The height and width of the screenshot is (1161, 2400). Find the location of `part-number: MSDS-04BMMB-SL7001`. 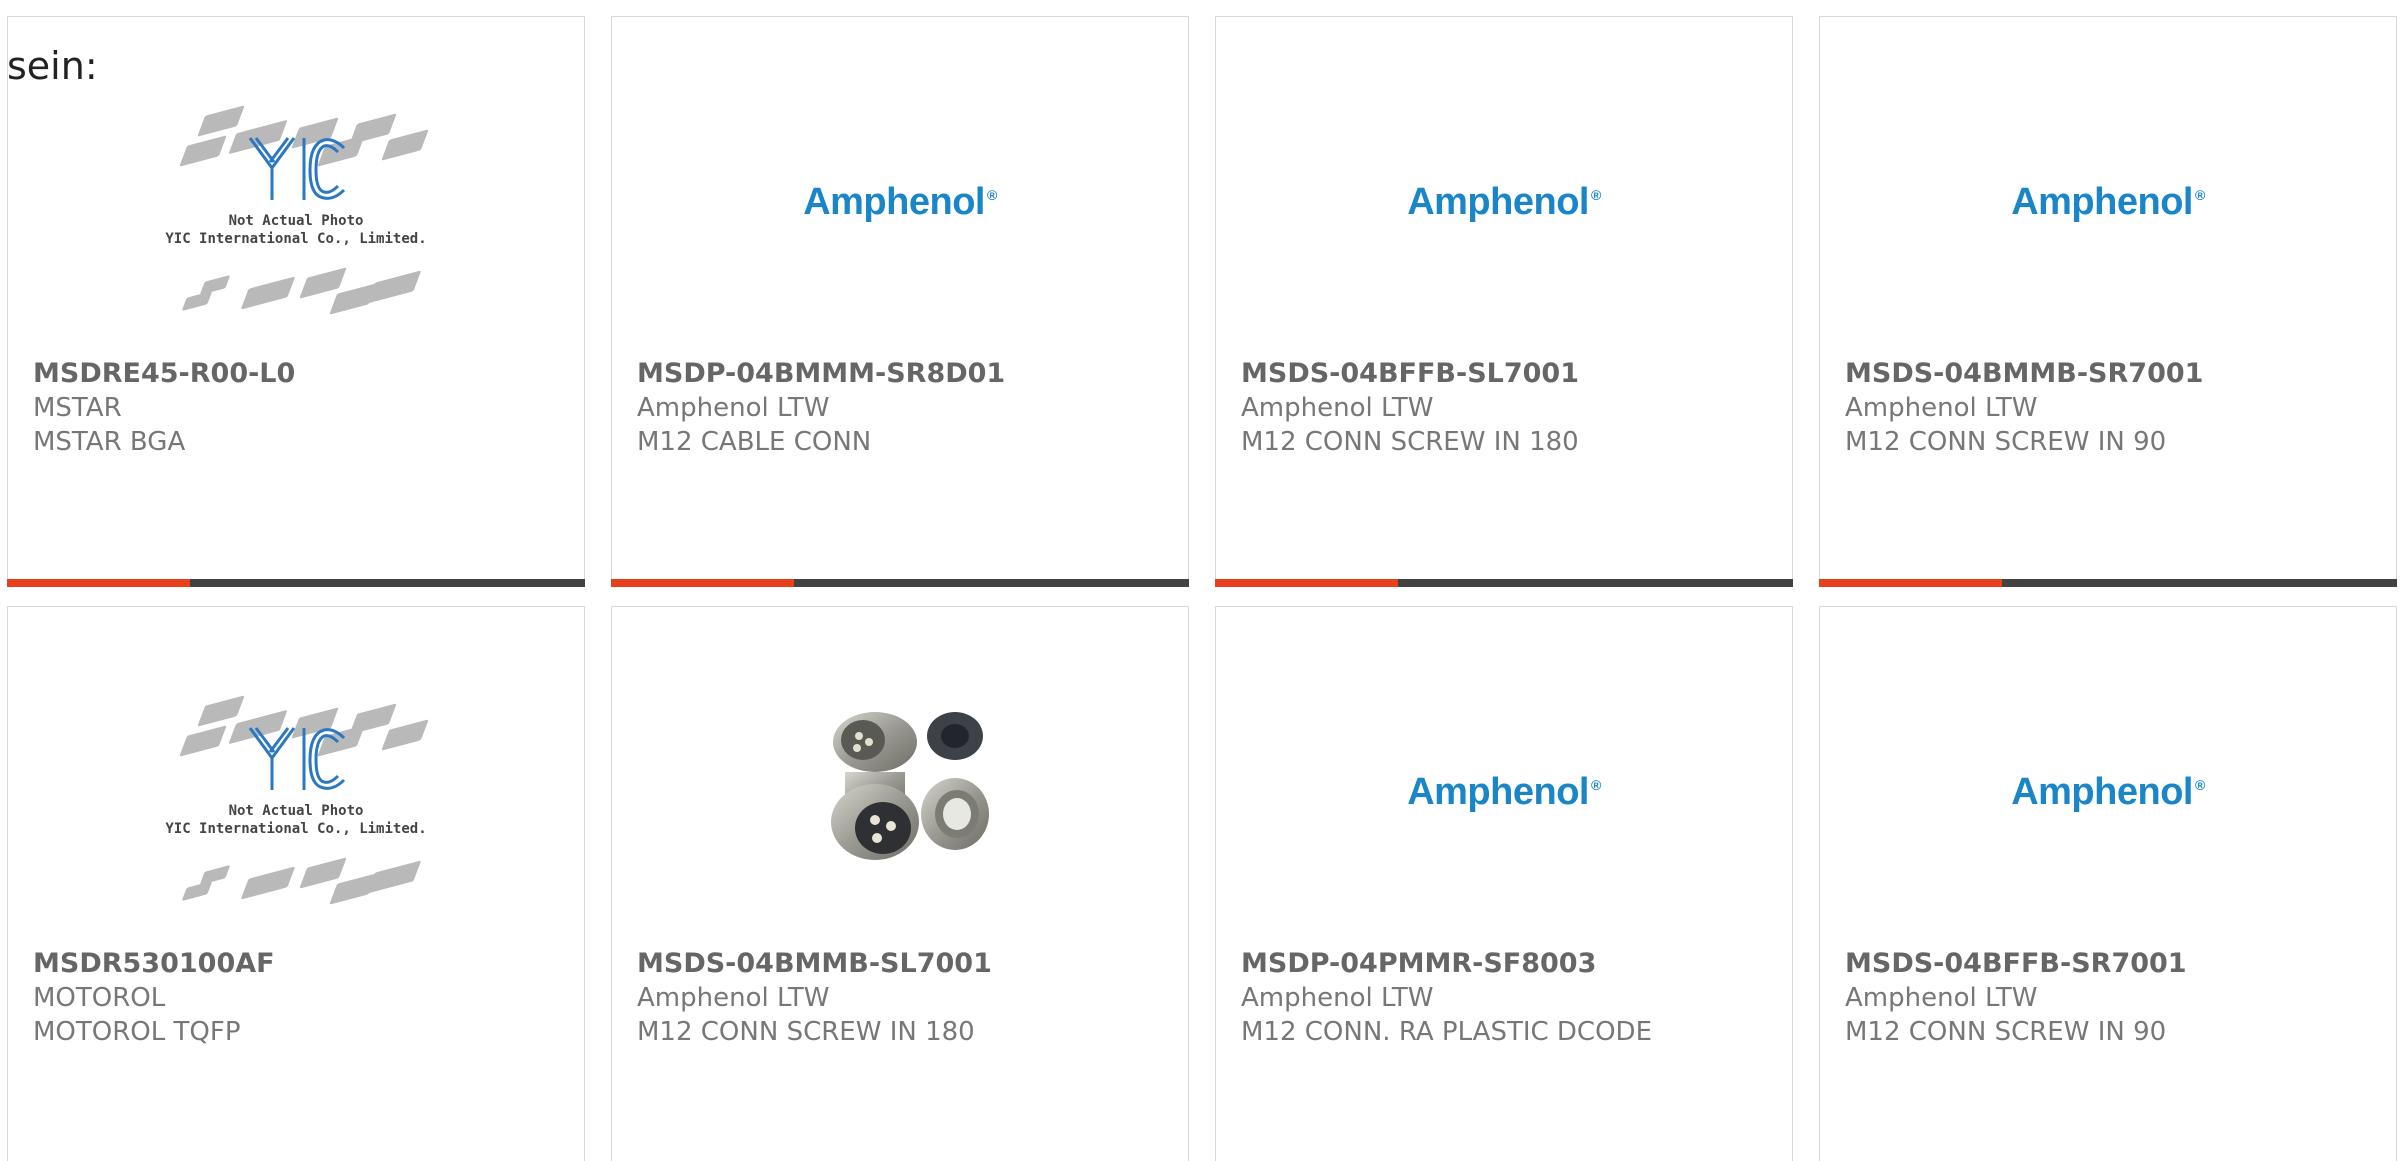

part-number: MSDS-04BMMB-SL7001 is located at coordinates (902, 964).